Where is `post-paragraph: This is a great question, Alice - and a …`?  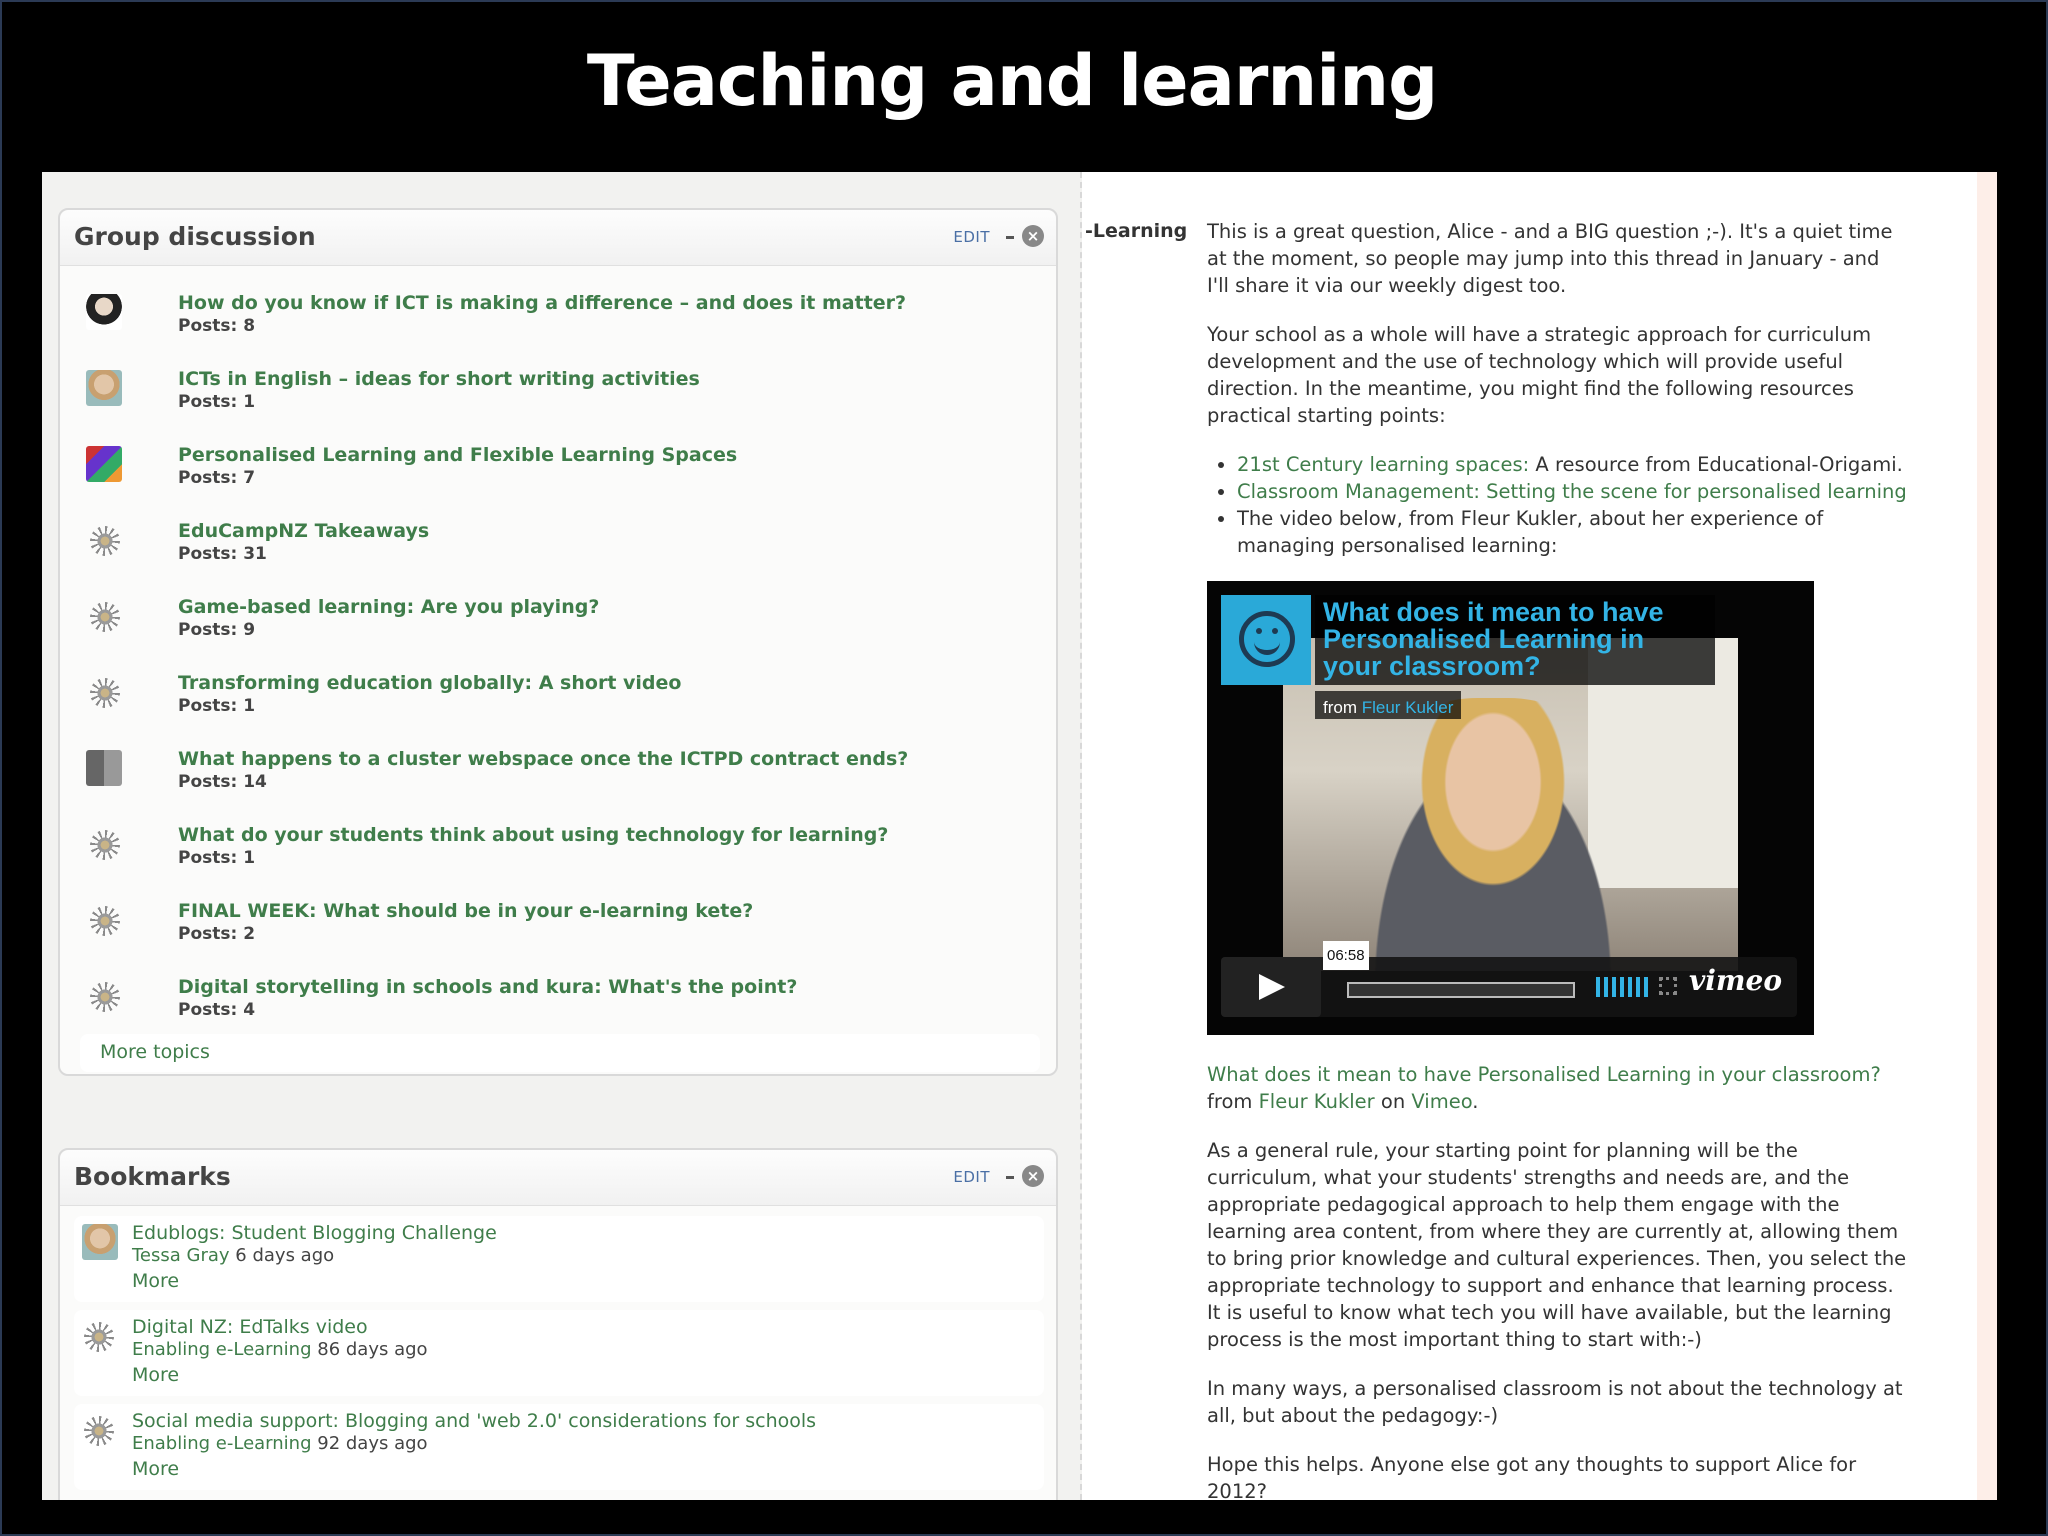
post-paragraph: This is a great question, Alice - and a … is located at coordinates (1550, 258).